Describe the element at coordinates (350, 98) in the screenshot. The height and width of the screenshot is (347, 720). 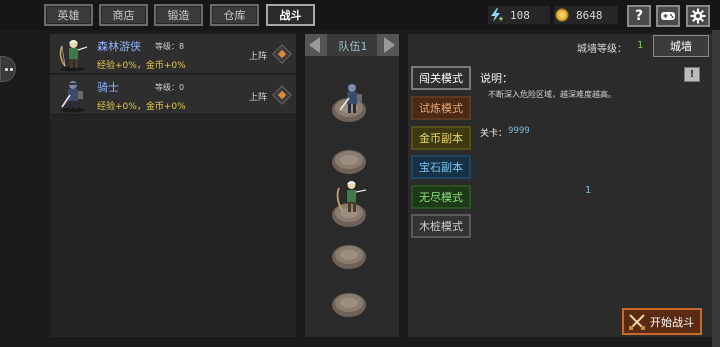
I see `knight-unit-sprite` at that location.